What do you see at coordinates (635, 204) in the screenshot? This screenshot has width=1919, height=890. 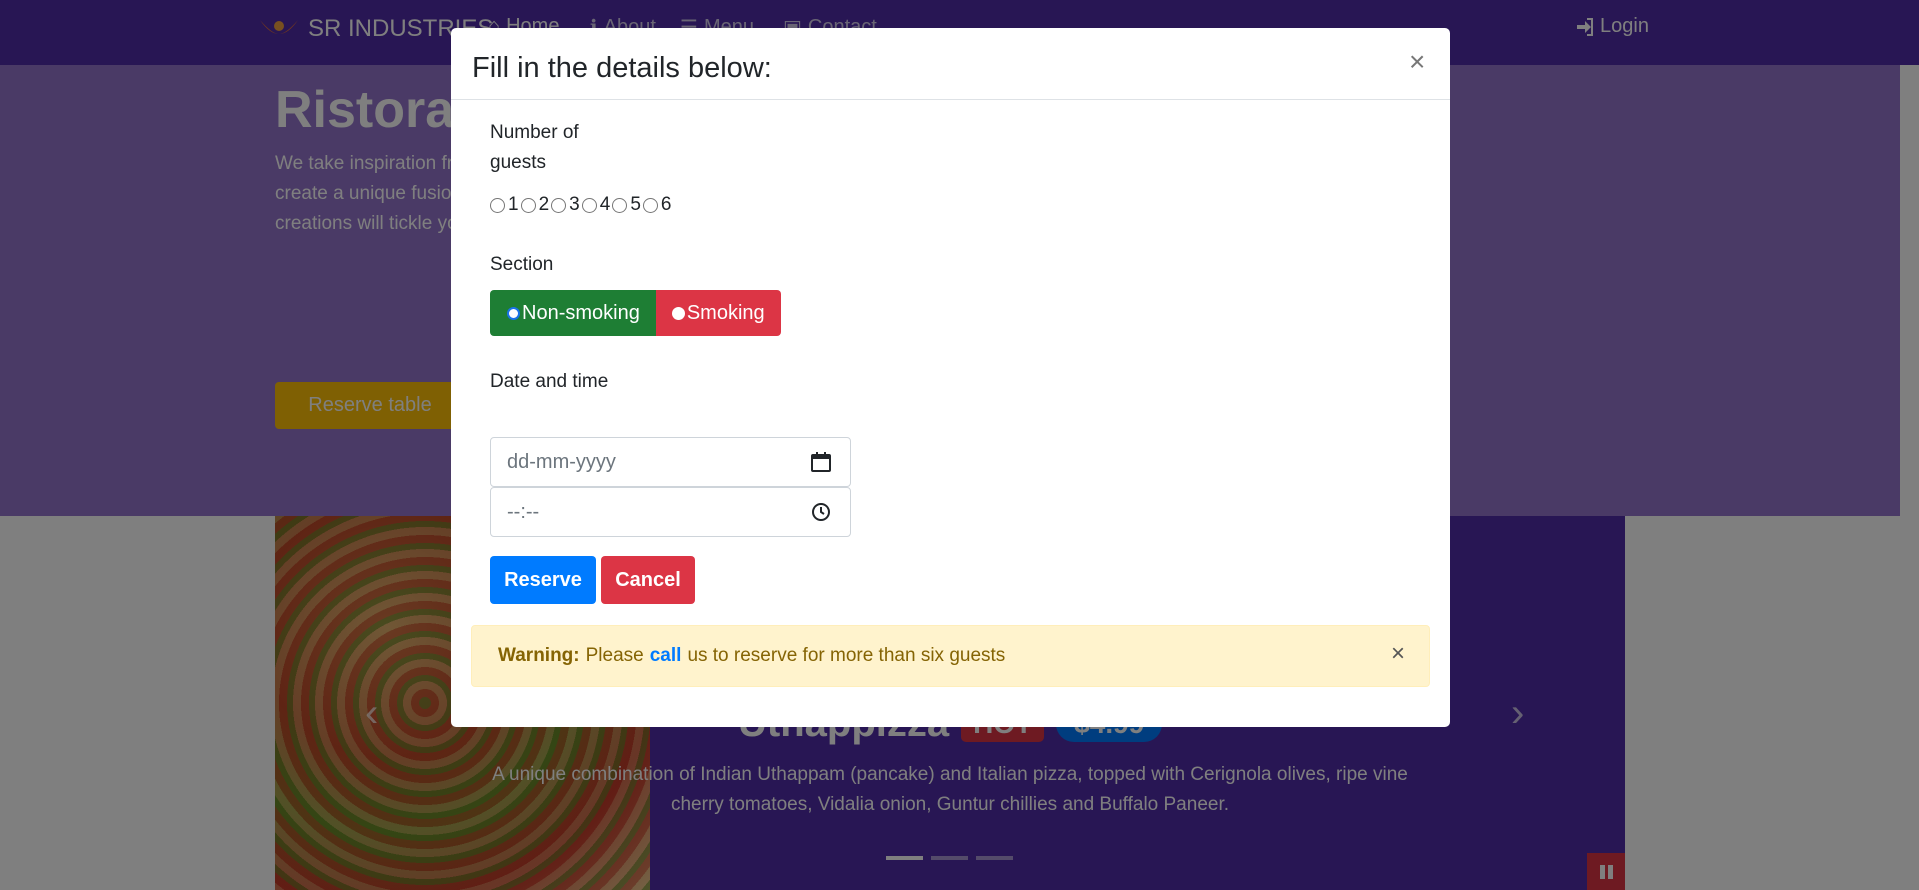 I see `guest-option-label: 5` at bounding box center [635, 204].